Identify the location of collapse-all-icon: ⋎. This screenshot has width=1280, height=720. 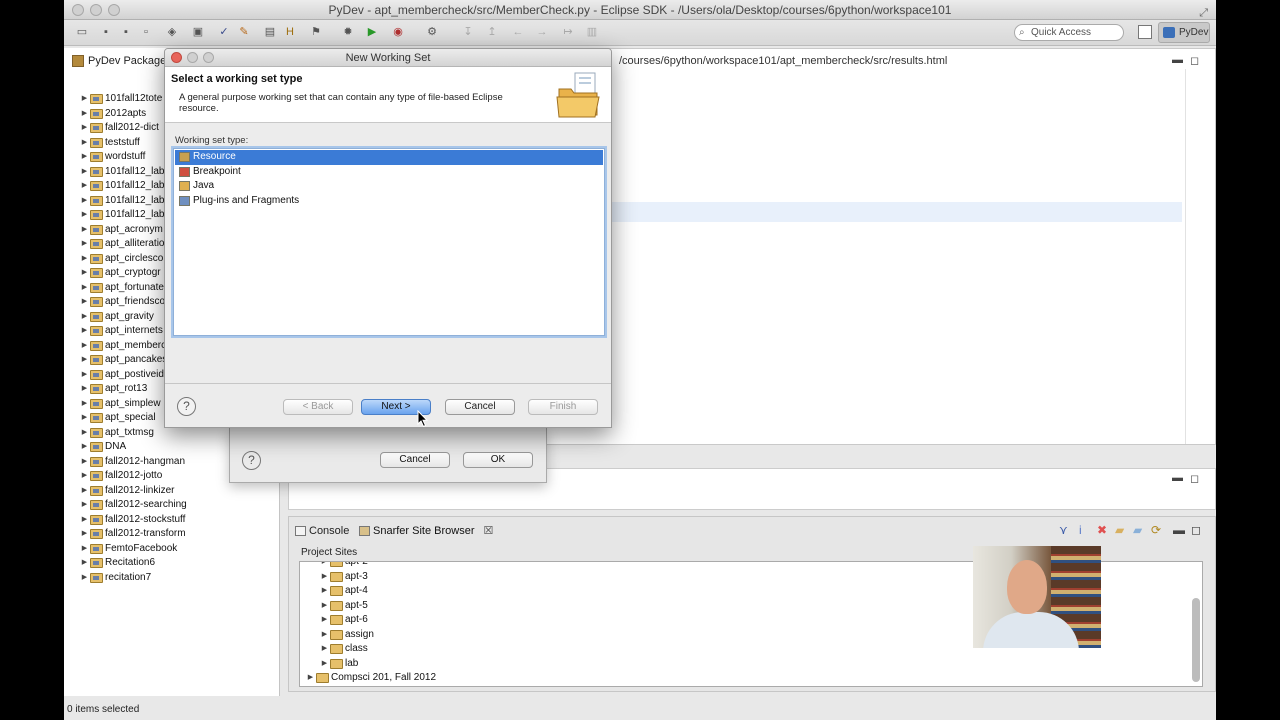
(1063, 530).